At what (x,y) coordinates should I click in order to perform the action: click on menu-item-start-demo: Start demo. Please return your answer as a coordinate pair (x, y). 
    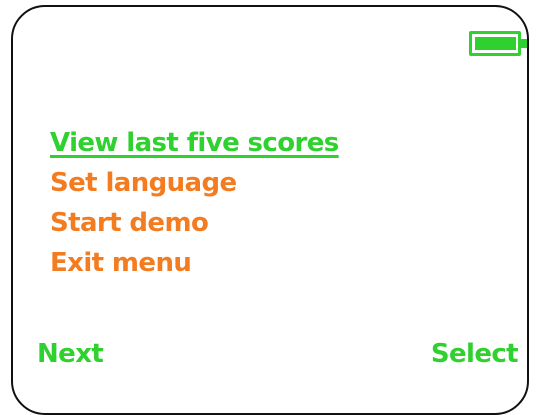
    Looking at the image, I should click on (194, 223).